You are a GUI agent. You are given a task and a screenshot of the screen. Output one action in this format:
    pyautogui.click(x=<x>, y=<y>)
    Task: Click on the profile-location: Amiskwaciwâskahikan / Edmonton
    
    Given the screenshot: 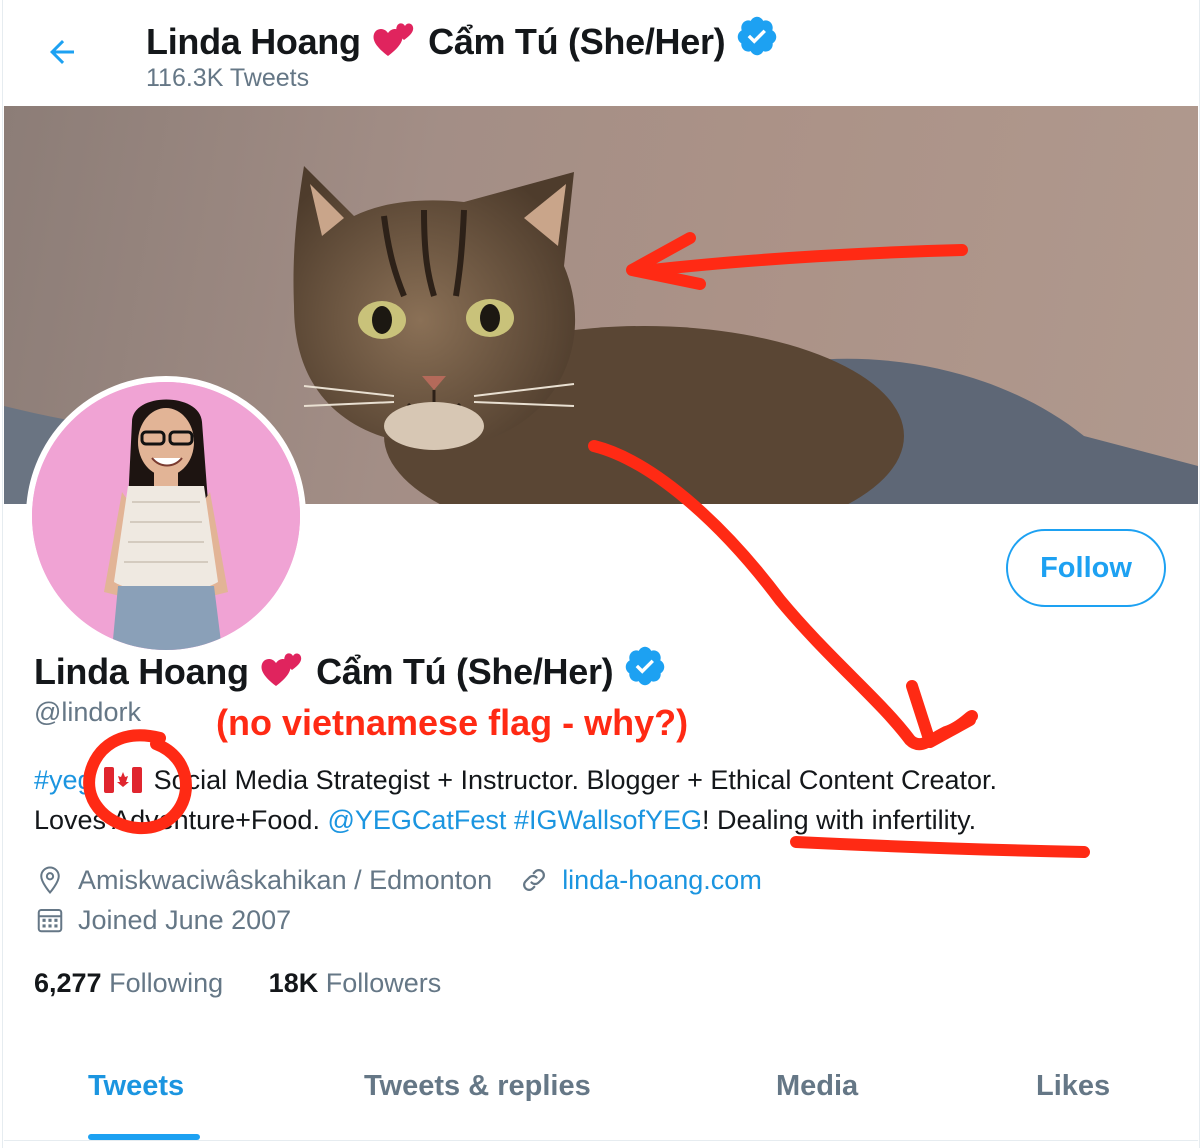 What is the action you would take?
    pyautogui.click(x=285, y=879)
    